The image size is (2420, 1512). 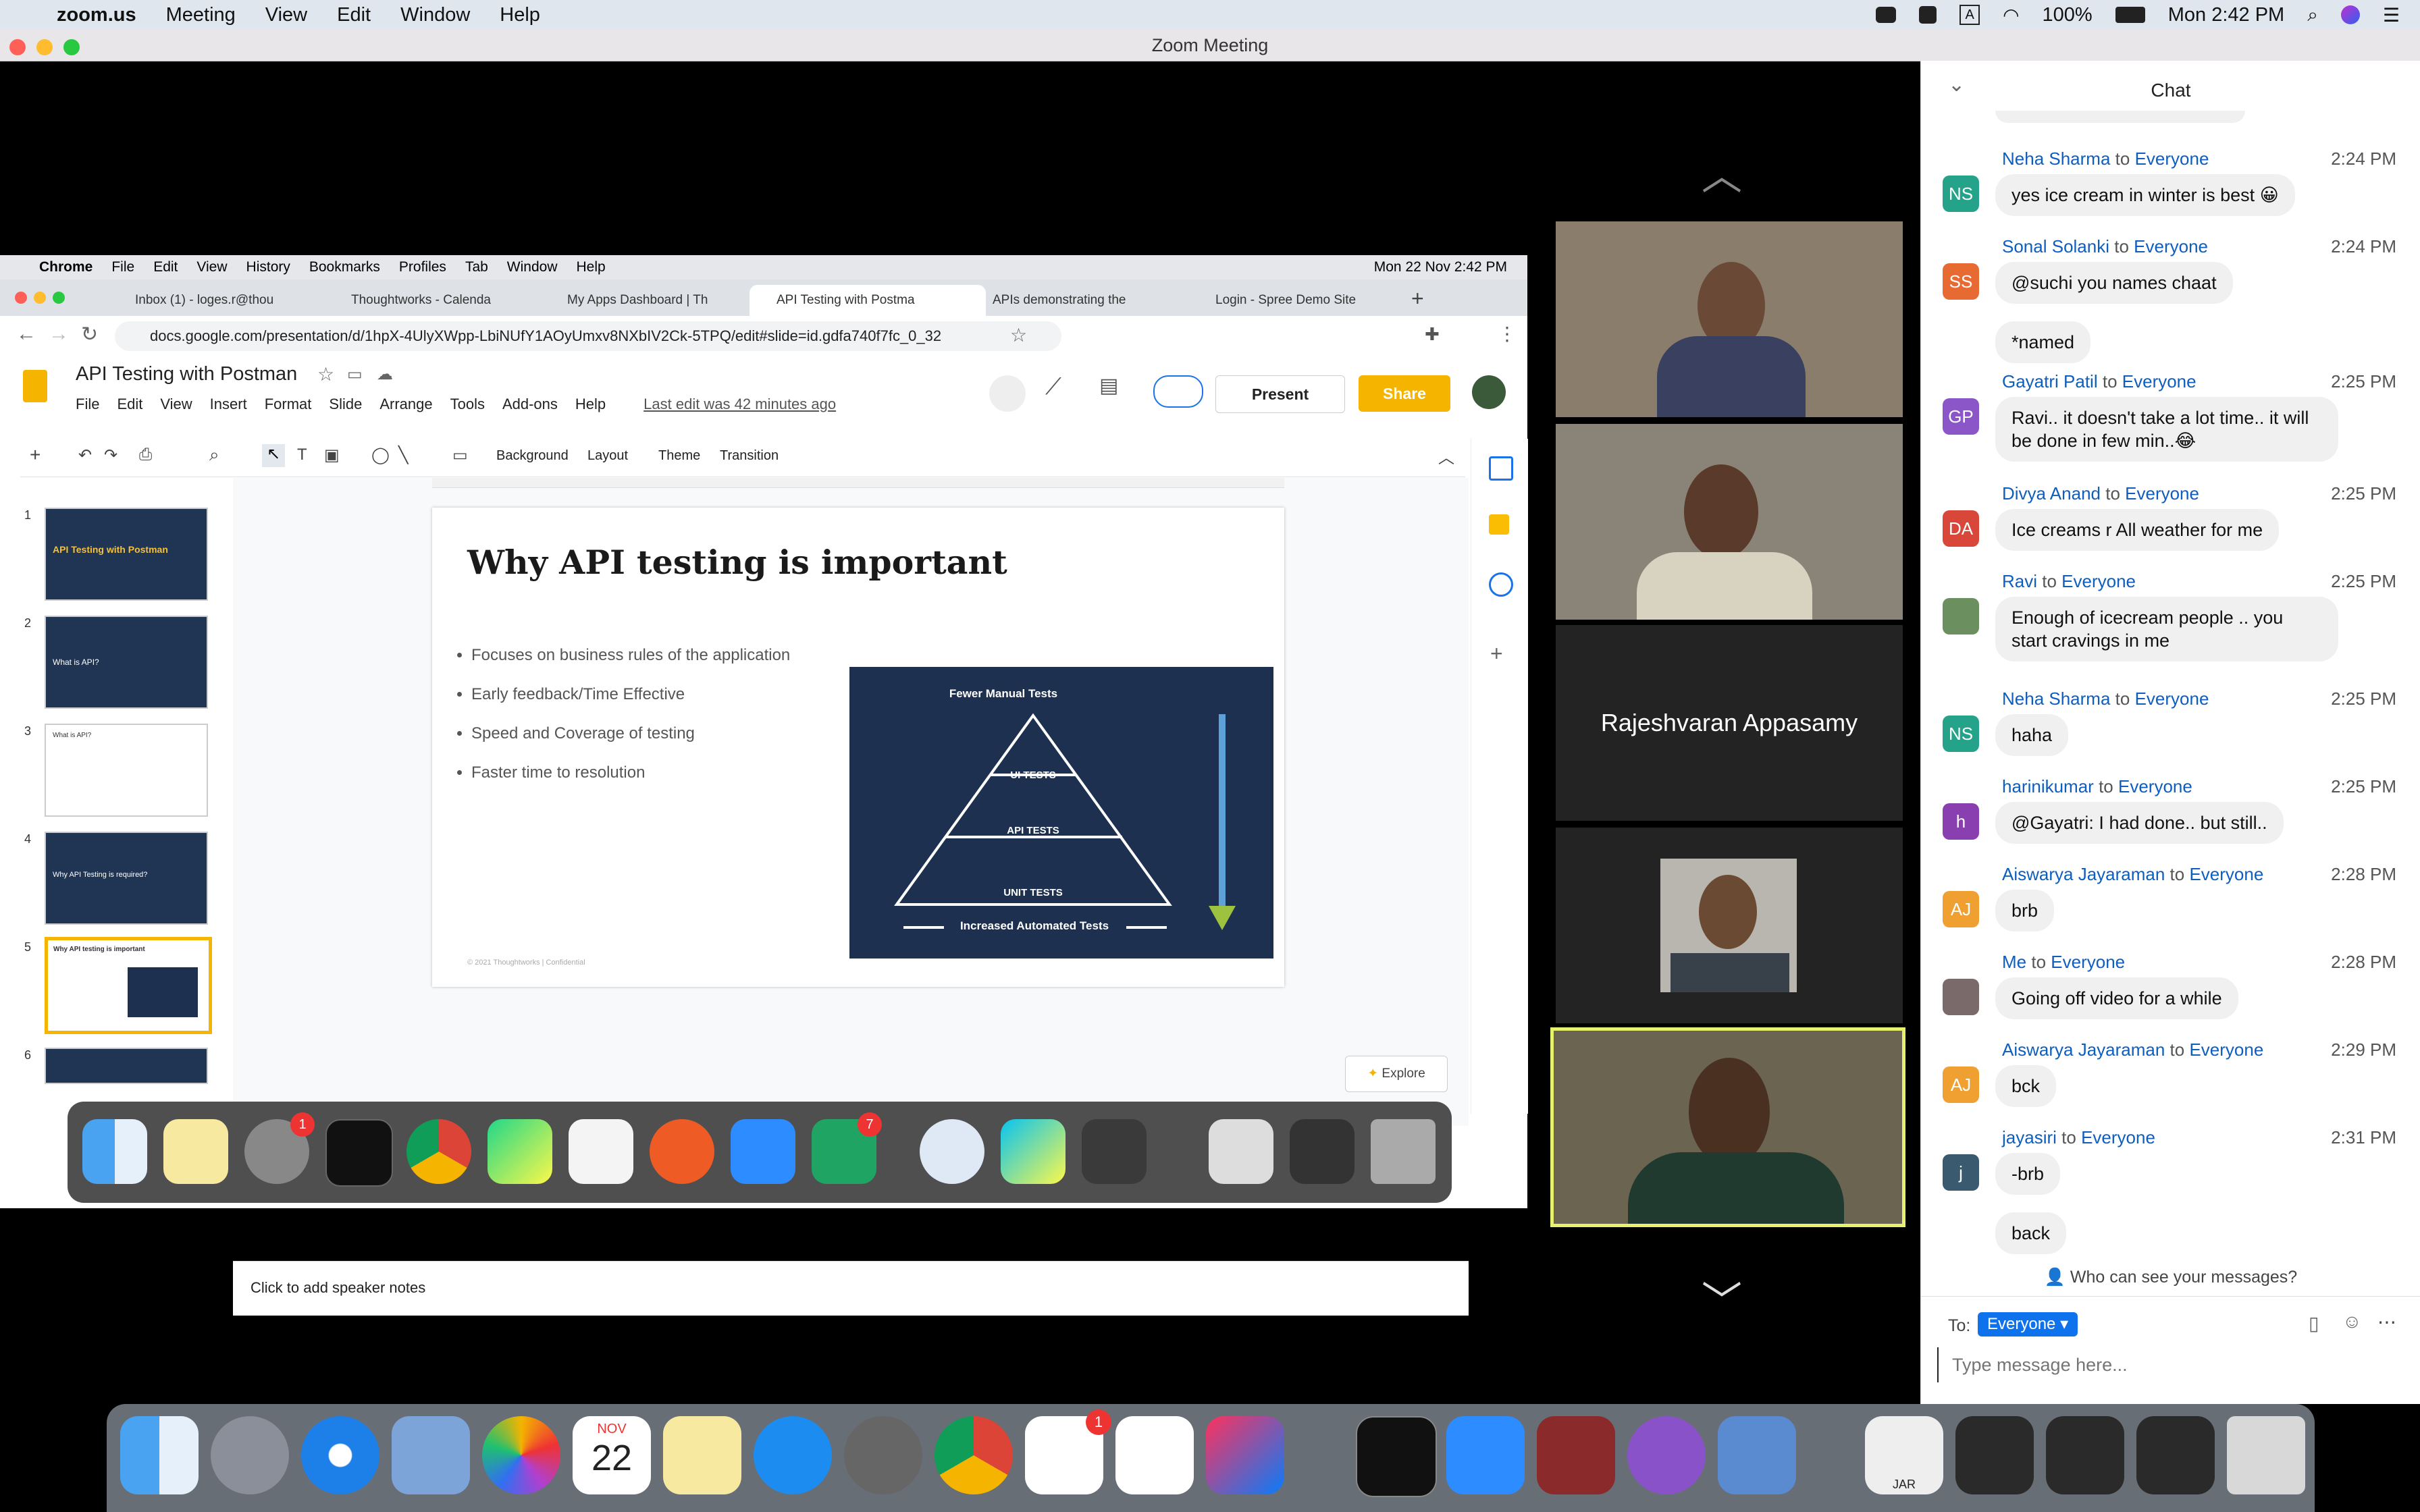 I want to click on message-bubble: Ice creams r All weather for me, so click(x=2137, y=530).